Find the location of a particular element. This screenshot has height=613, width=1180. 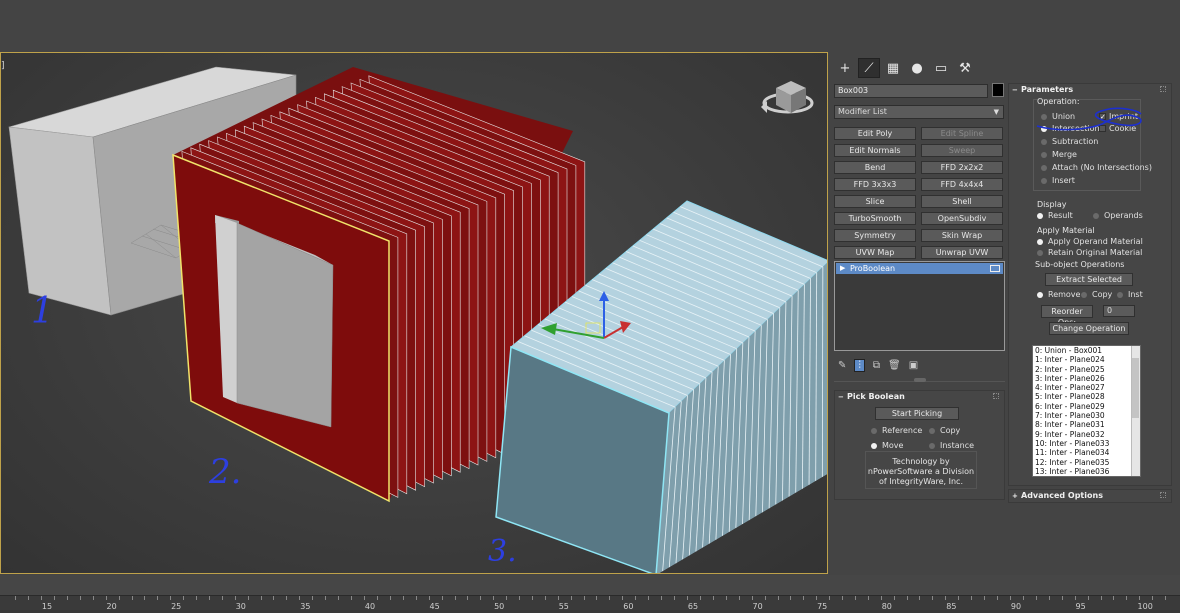

listbox-scrollbar is located at coordinates (1135, 411).